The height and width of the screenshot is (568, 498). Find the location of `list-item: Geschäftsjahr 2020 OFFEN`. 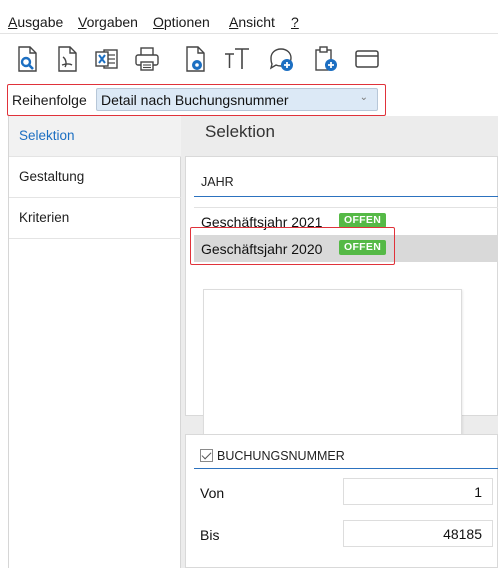

list-item: Geschäftsjahr 2020 OFFEN is located at coordinates (346, 248).